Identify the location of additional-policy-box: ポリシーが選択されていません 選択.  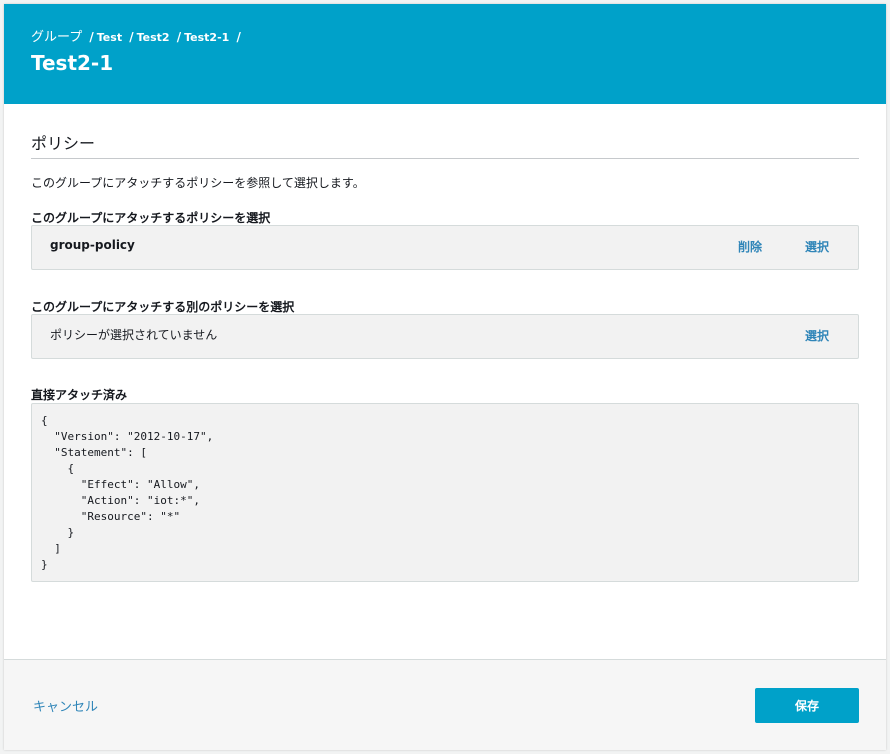
(445, 336).